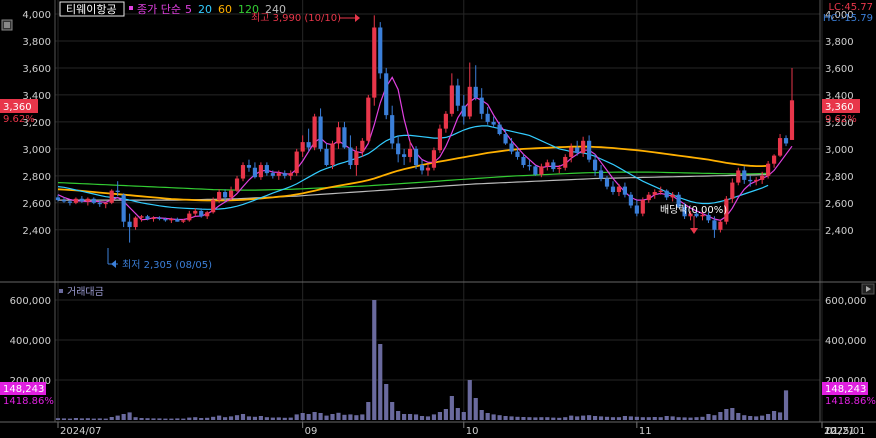 This screenshot has width=876, height=438. What do you see at coordinates (693, 210) in the screenshot?
I see `dividend-label: 배당락(0.00%)` at bounding box center [693, 210].